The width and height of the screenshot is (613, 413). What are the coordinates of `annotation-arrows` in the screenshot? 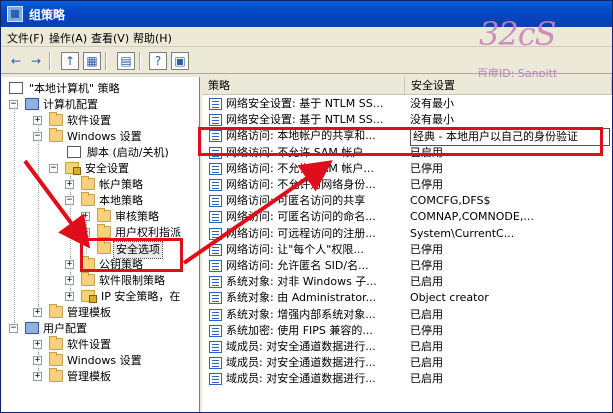 It's located at (178, 212).